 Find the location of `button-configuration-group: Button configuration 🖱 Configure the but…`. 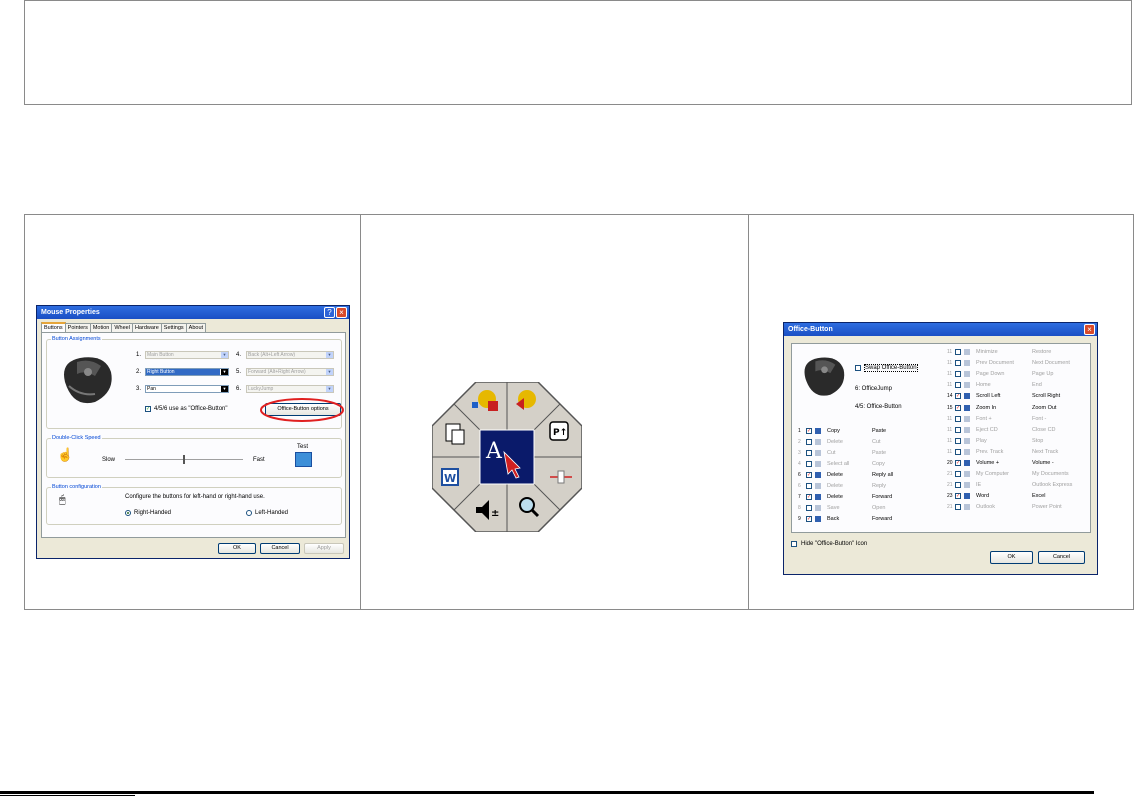

button-configuration-group: Button configuration 🖱 Configure the but… is located at coordinates (194, 504).